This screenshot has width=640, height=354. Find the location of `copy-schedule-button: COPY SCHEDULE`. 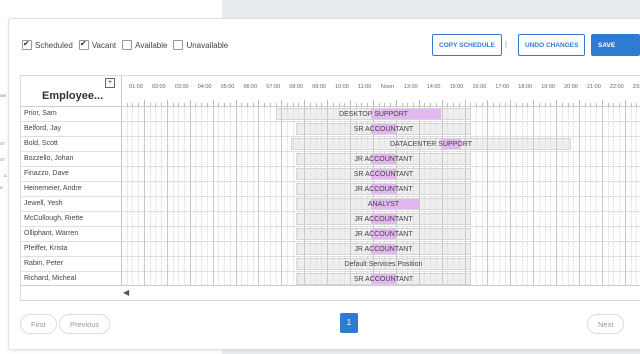

copy-schedule-button: COPY SCHEDULE is located at coordinates (467, 45).